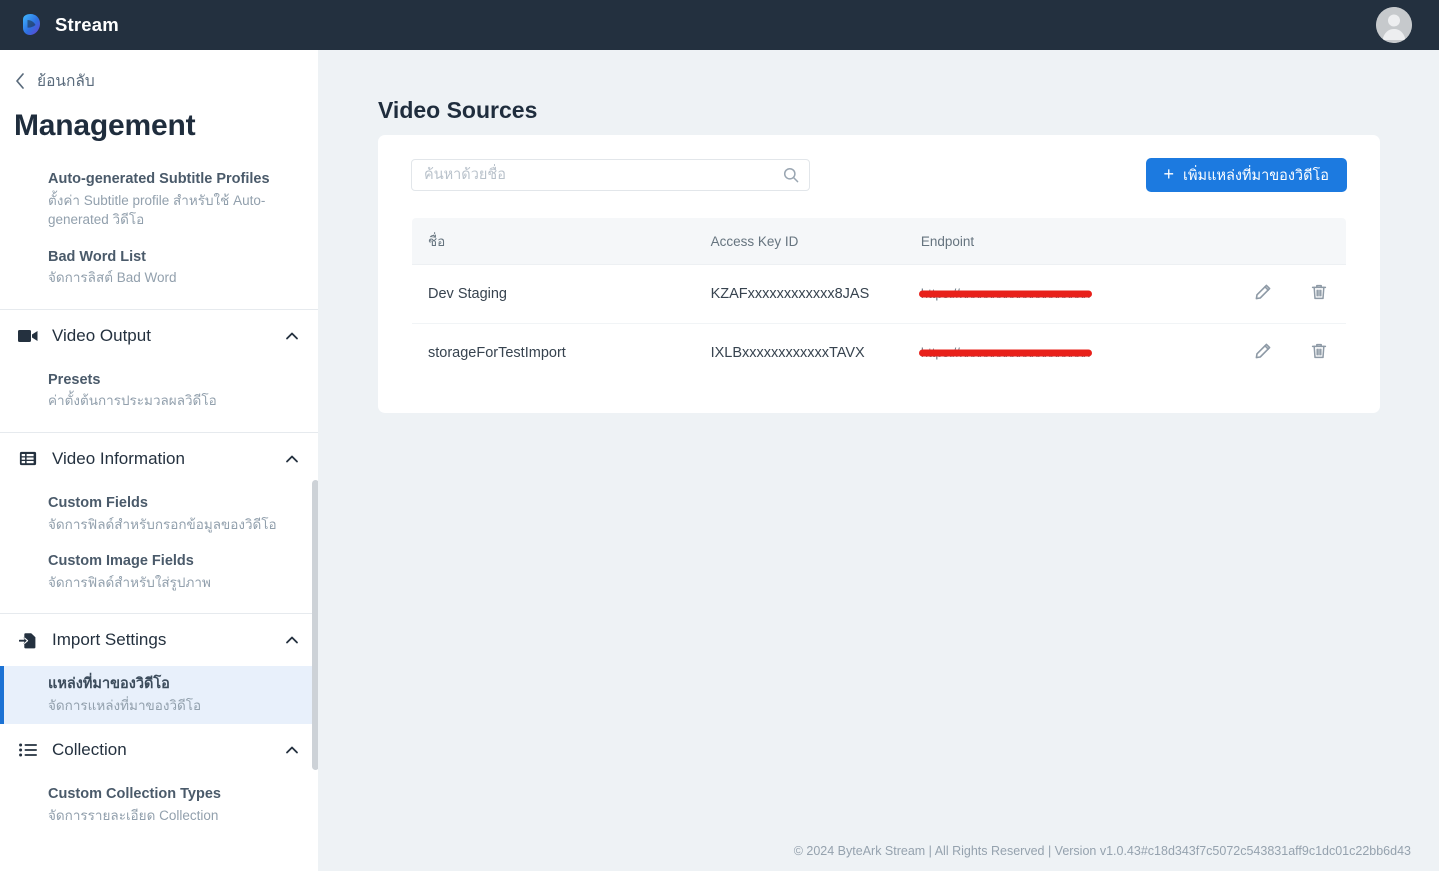 The height and width of the screenshot is (871, 1439). What do you see at coordinates (109, 684) in the screenshot?
I see `sidebar-item-label: แหล่งที่มาของวิดีโอ` at bounding box center [109, 684].